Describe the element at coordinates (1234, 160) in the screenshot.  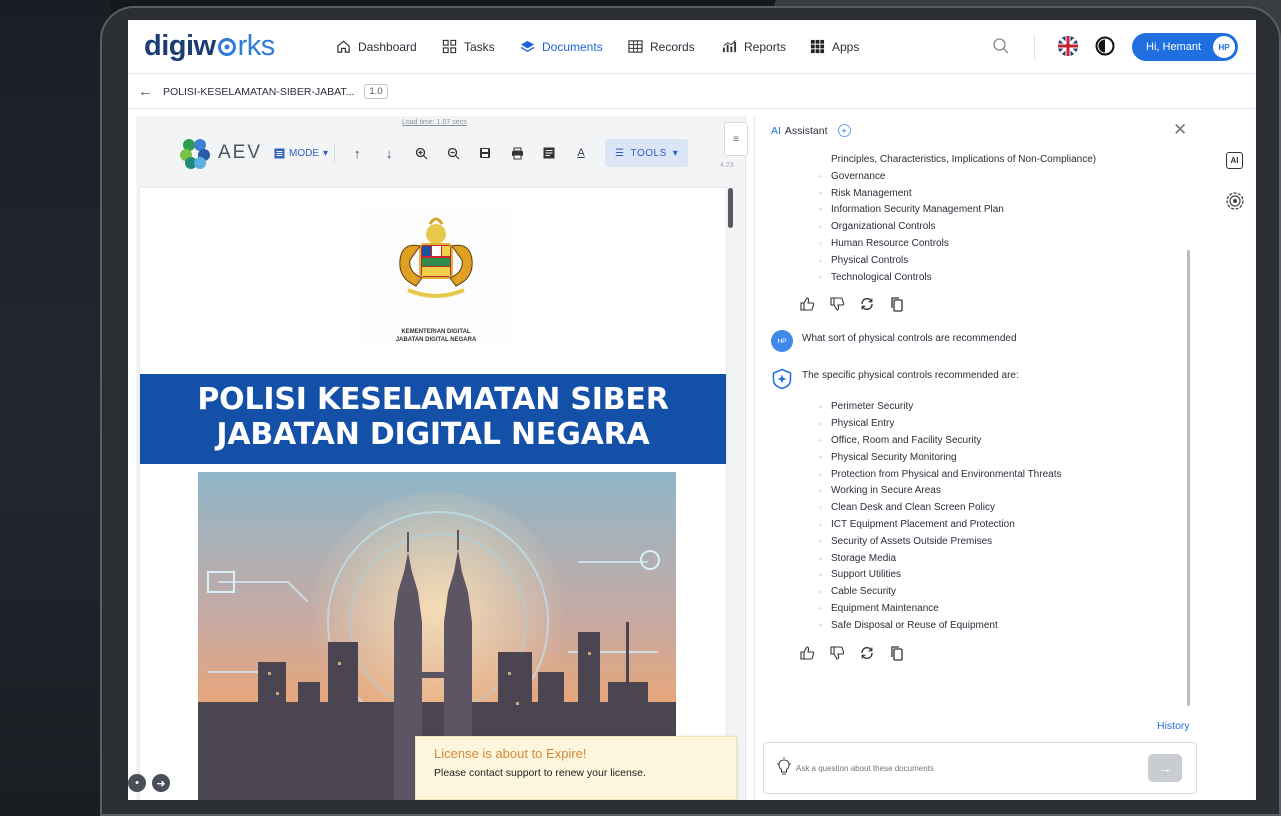
I see `ai-rail-icon: AI` at that location.